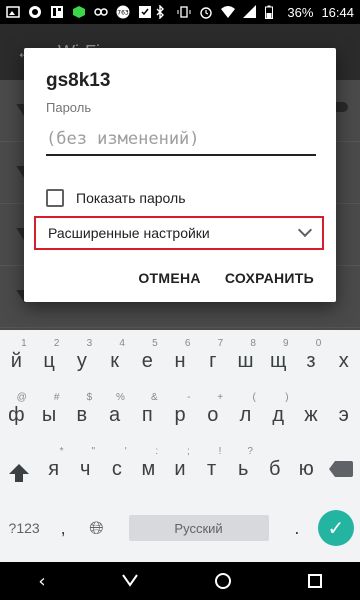  I want to click on show-password-row: Показать пароль, so click(116, 198).